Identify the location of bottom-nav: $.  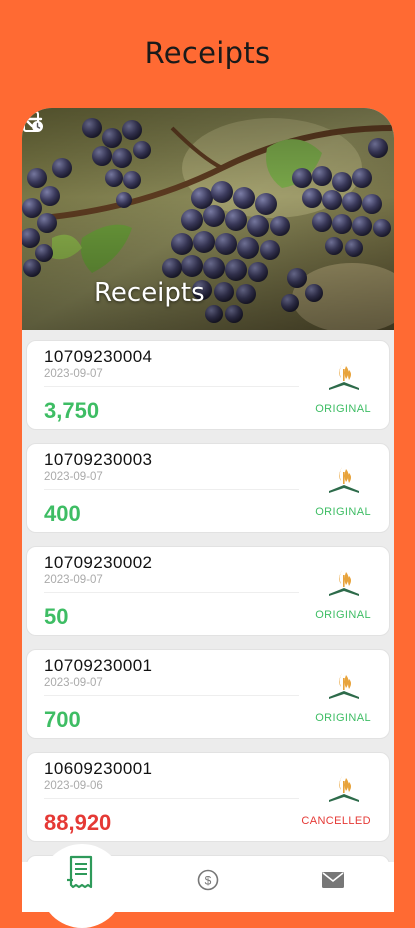
(208, 886).